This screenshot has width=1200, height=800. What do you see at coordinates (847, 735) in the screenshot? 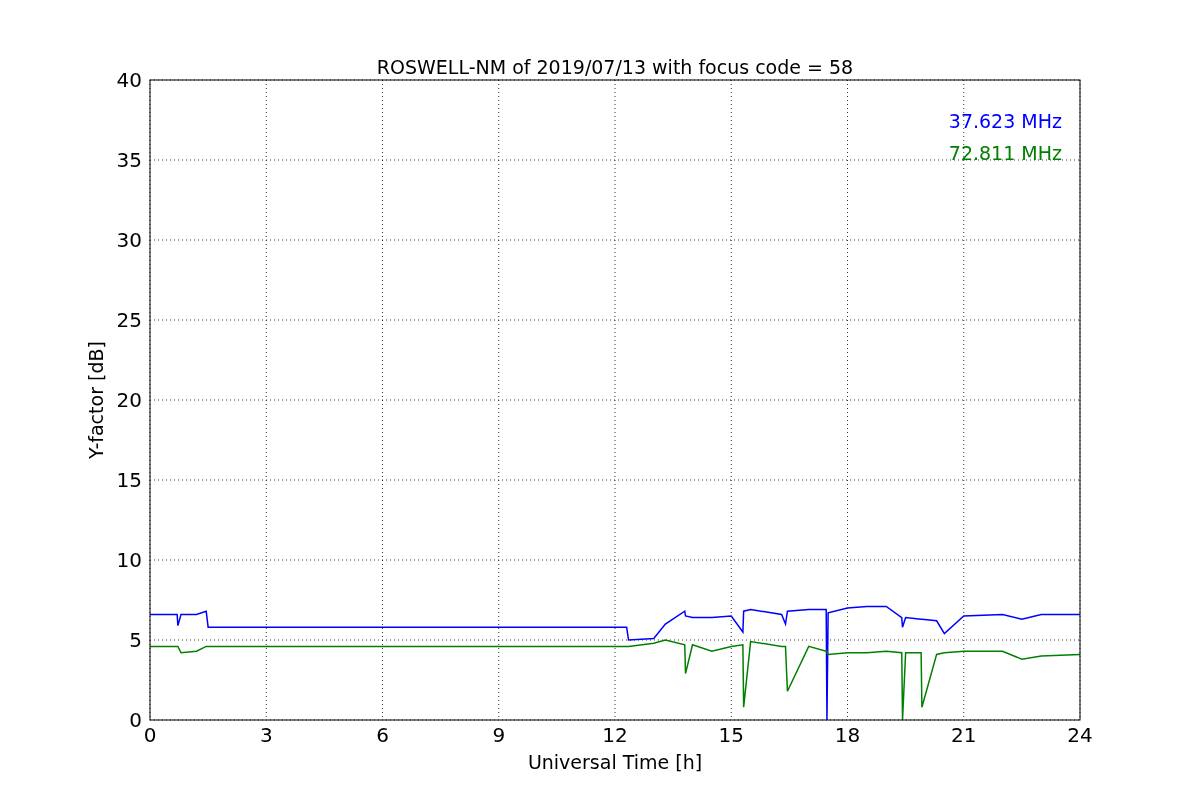
I see `x-tick-label: 18` at bounding box center [847, 735].